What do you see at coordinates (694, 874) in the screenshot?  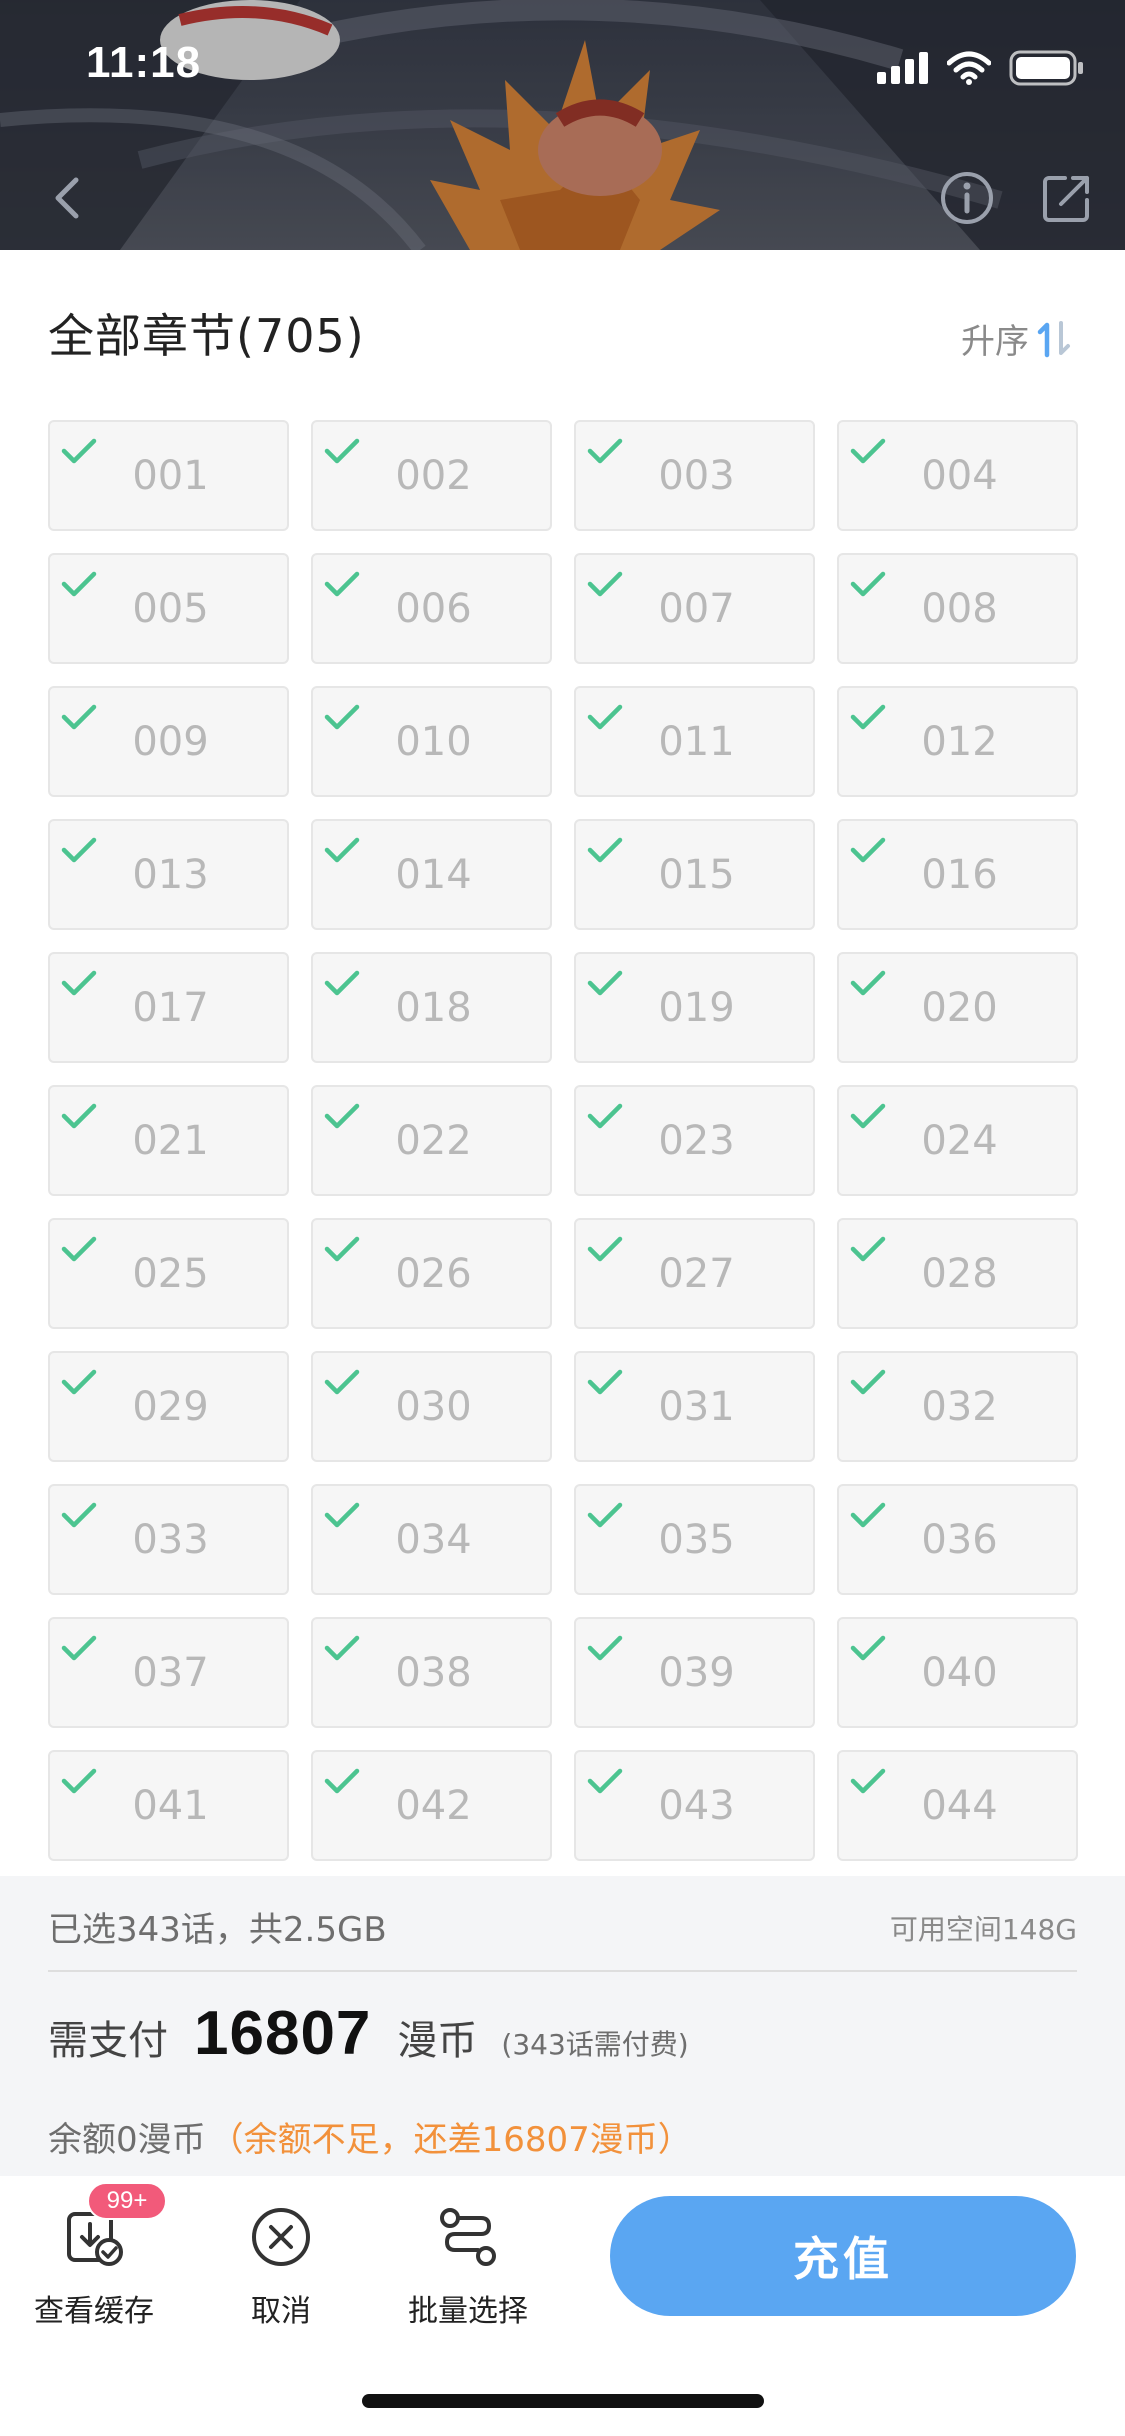 I see `chapter-cell: 015` at bounding box center [694, 874].